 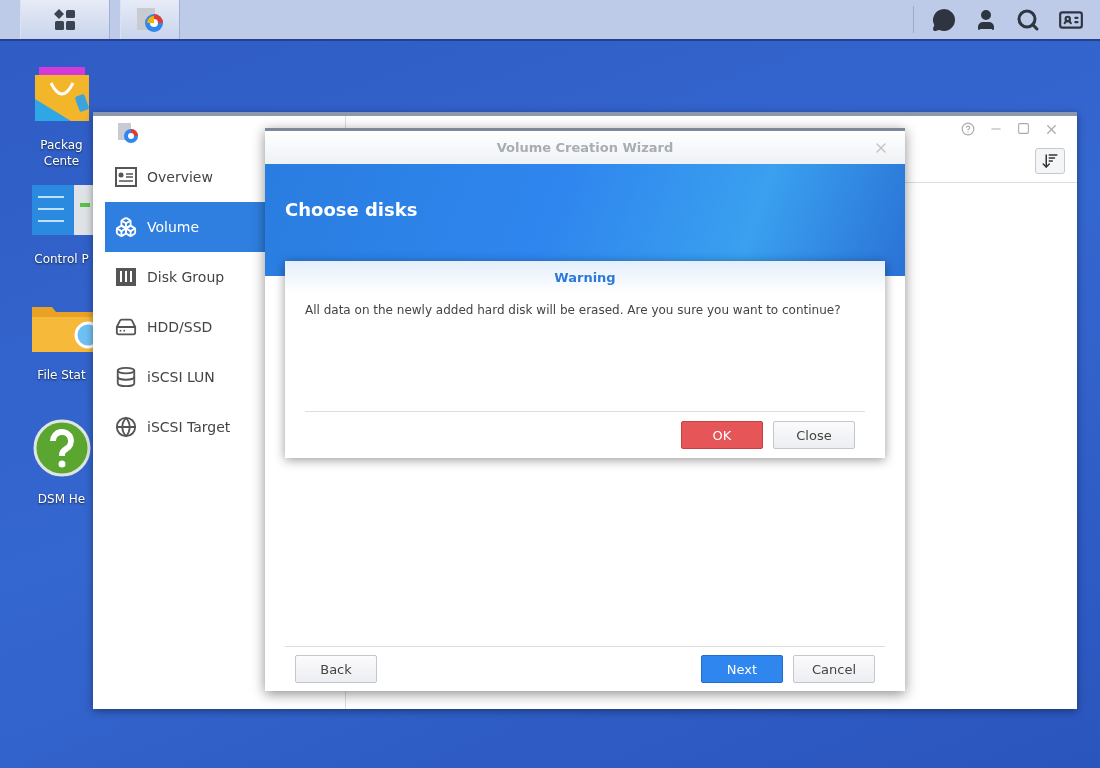 What do you see at coordinates (126, 327) in the screenshot?
I see `hard-drive-icon` at bounding box center [126, 327].